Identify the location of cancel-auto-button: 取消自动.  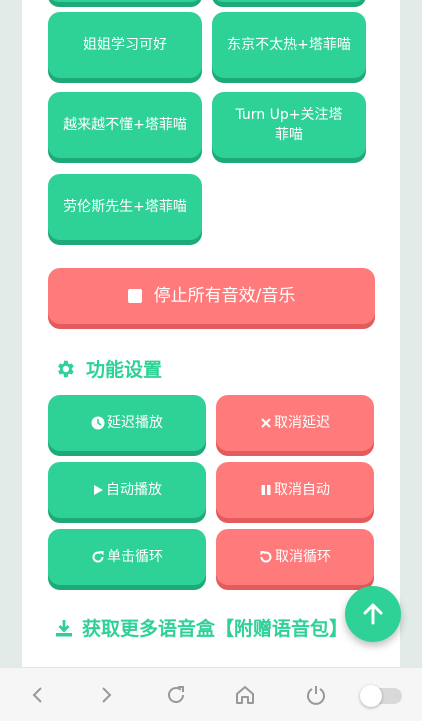
(295, 490).